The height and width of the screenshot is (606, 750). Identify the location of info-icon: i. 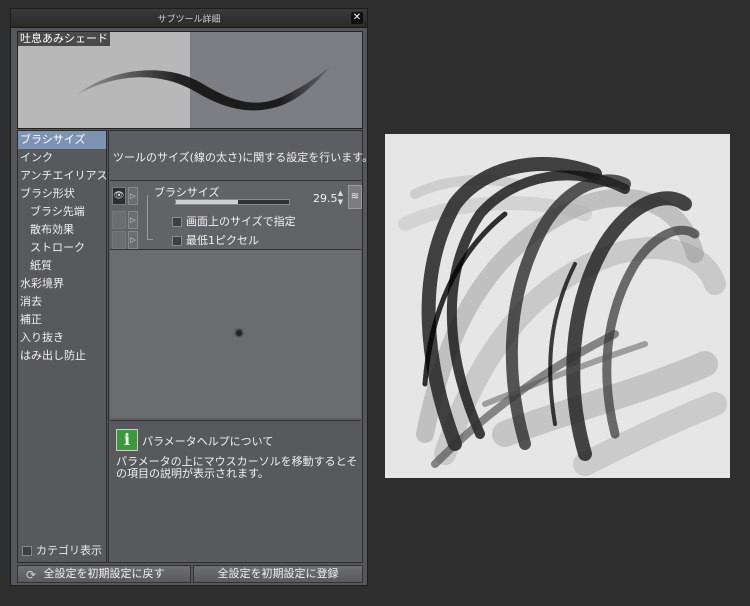
(127, 440).